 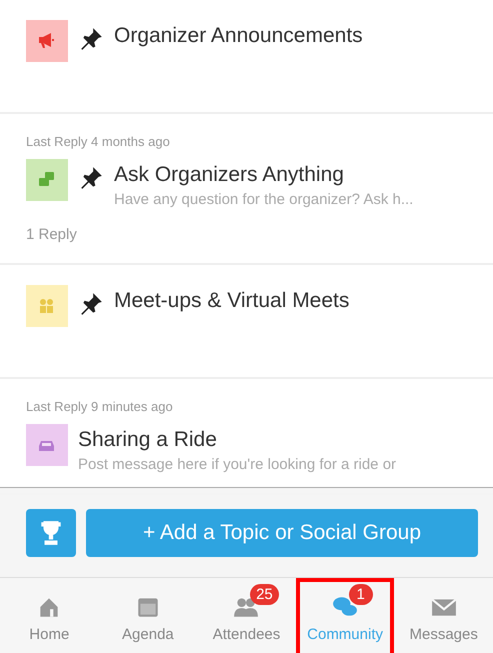 I want to click on last-reply-time: Last Reply 9 minutes ago, so click(x=100, y=406).